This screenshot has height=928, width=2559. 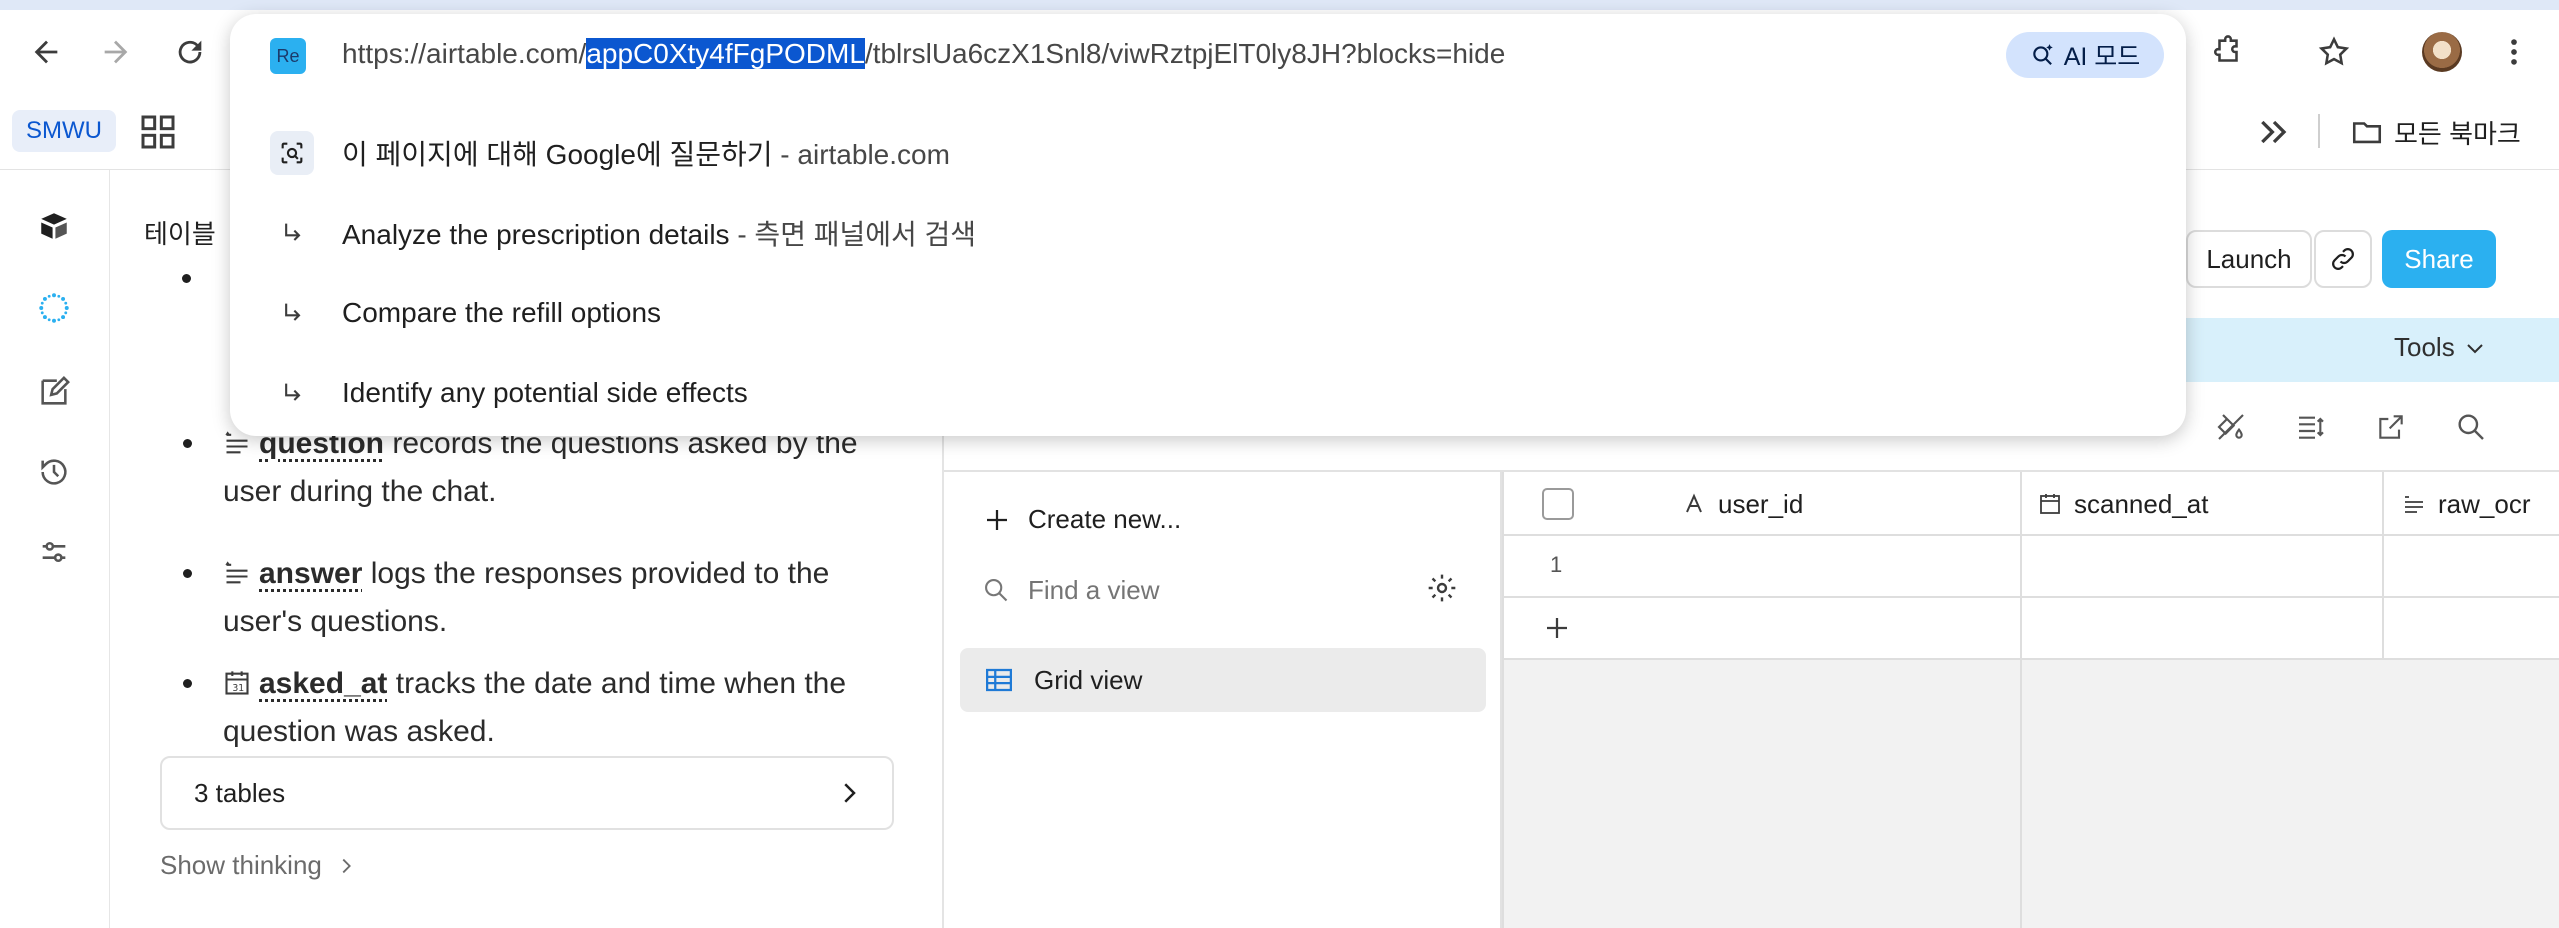 I want to click on column-label: user_id, so click(x=1761, y=503).